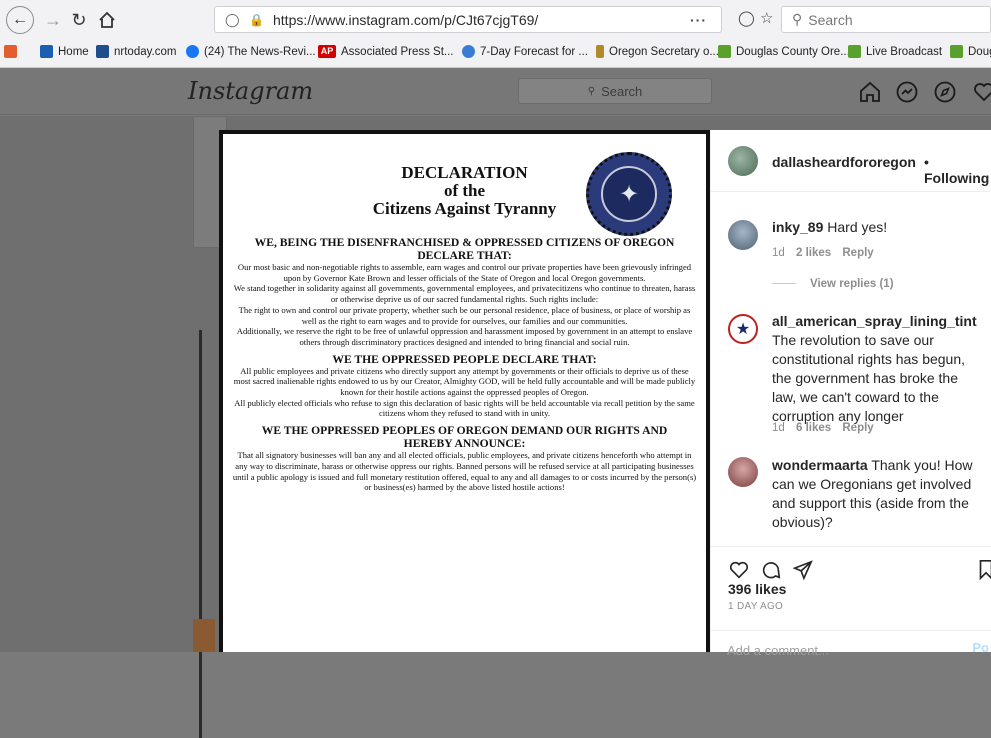  What do you see at coordinates (746, 18) in the screenshot?
I see `pocket-icon: ◯` at bounding box center [746, 18].